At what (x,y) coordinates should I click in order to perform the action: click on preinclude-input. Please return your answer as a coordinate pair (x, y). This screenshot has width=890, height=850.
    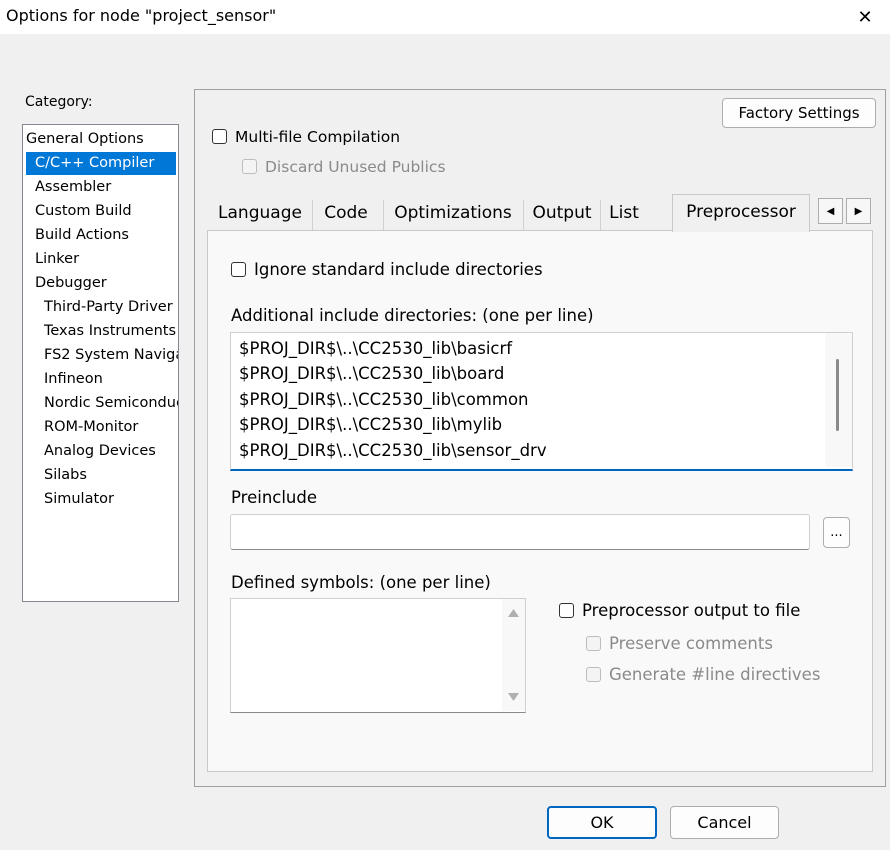
    Looking at the image, I should click on (520, 532).